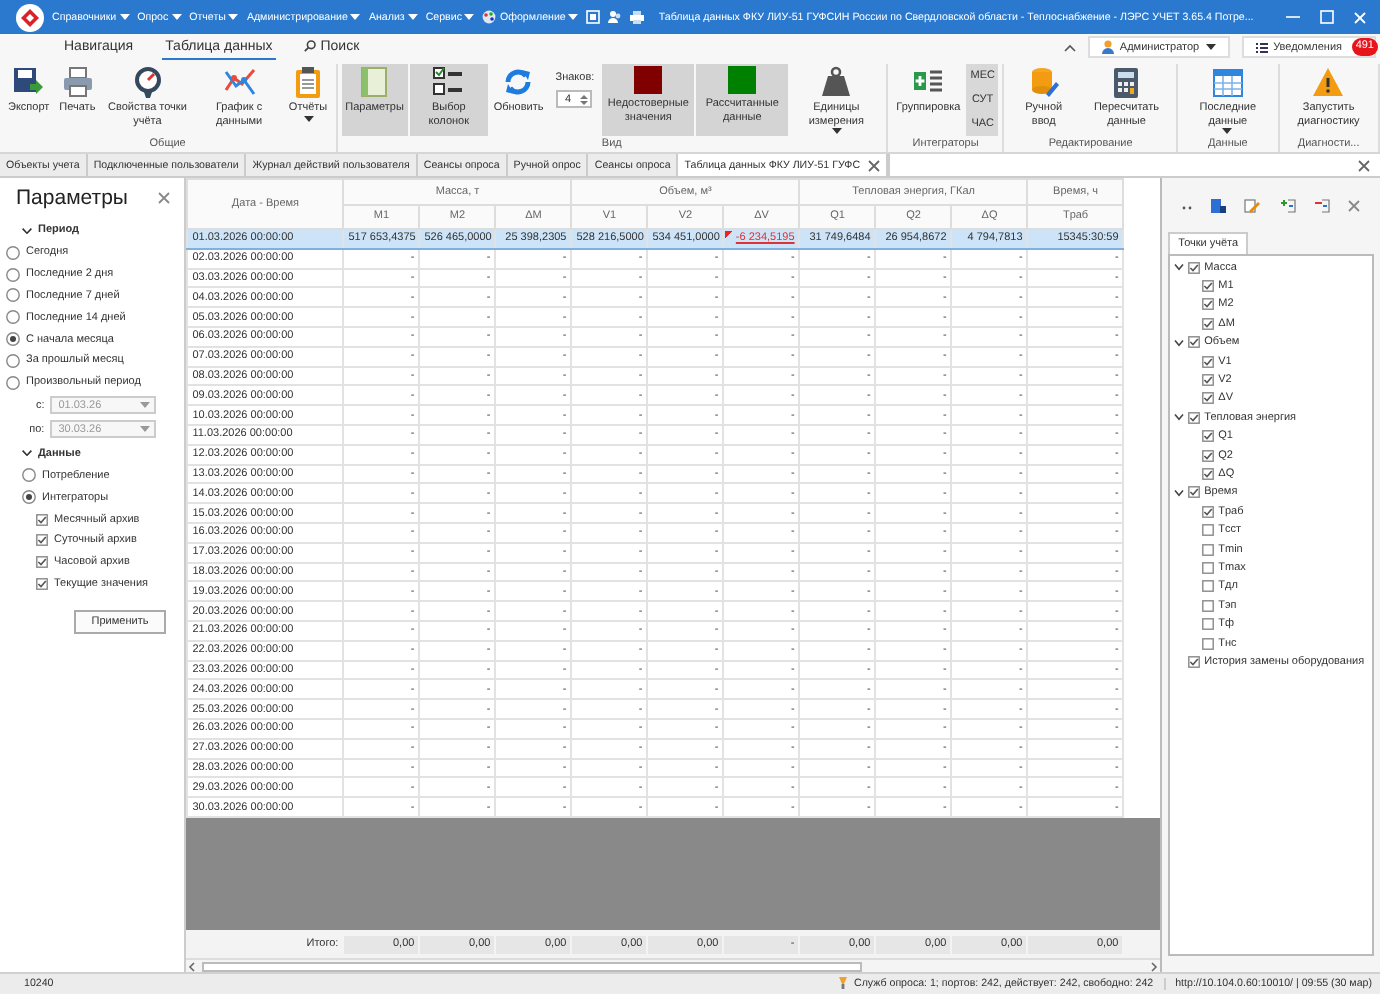 The image size is (1380, 994). What do you see at coordinates (584, 99) in the screenshot?
I see `spin-arrows-icon` at bounding box center [584, 99].